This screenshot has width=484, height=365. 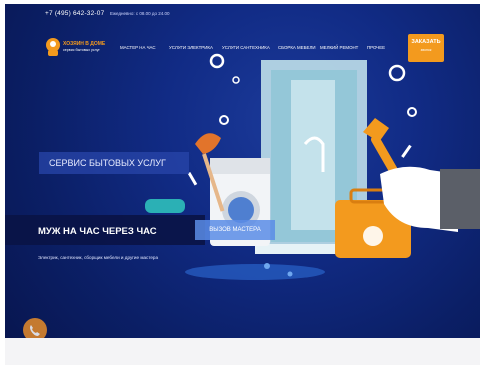 What do you see at coordinates (97, 231) in the screenshot?
I see `hero-headline: МУЖ НА ЧАС ЧЕРЕЗ ЧАС` at bounding box center [97, 231].